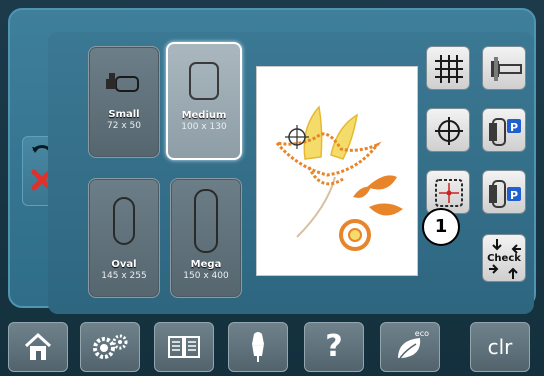  What do you see at coordinates (124, 221) in the screenshot?
I see `oval-hoop-icon` at bounding box center [124, 221].